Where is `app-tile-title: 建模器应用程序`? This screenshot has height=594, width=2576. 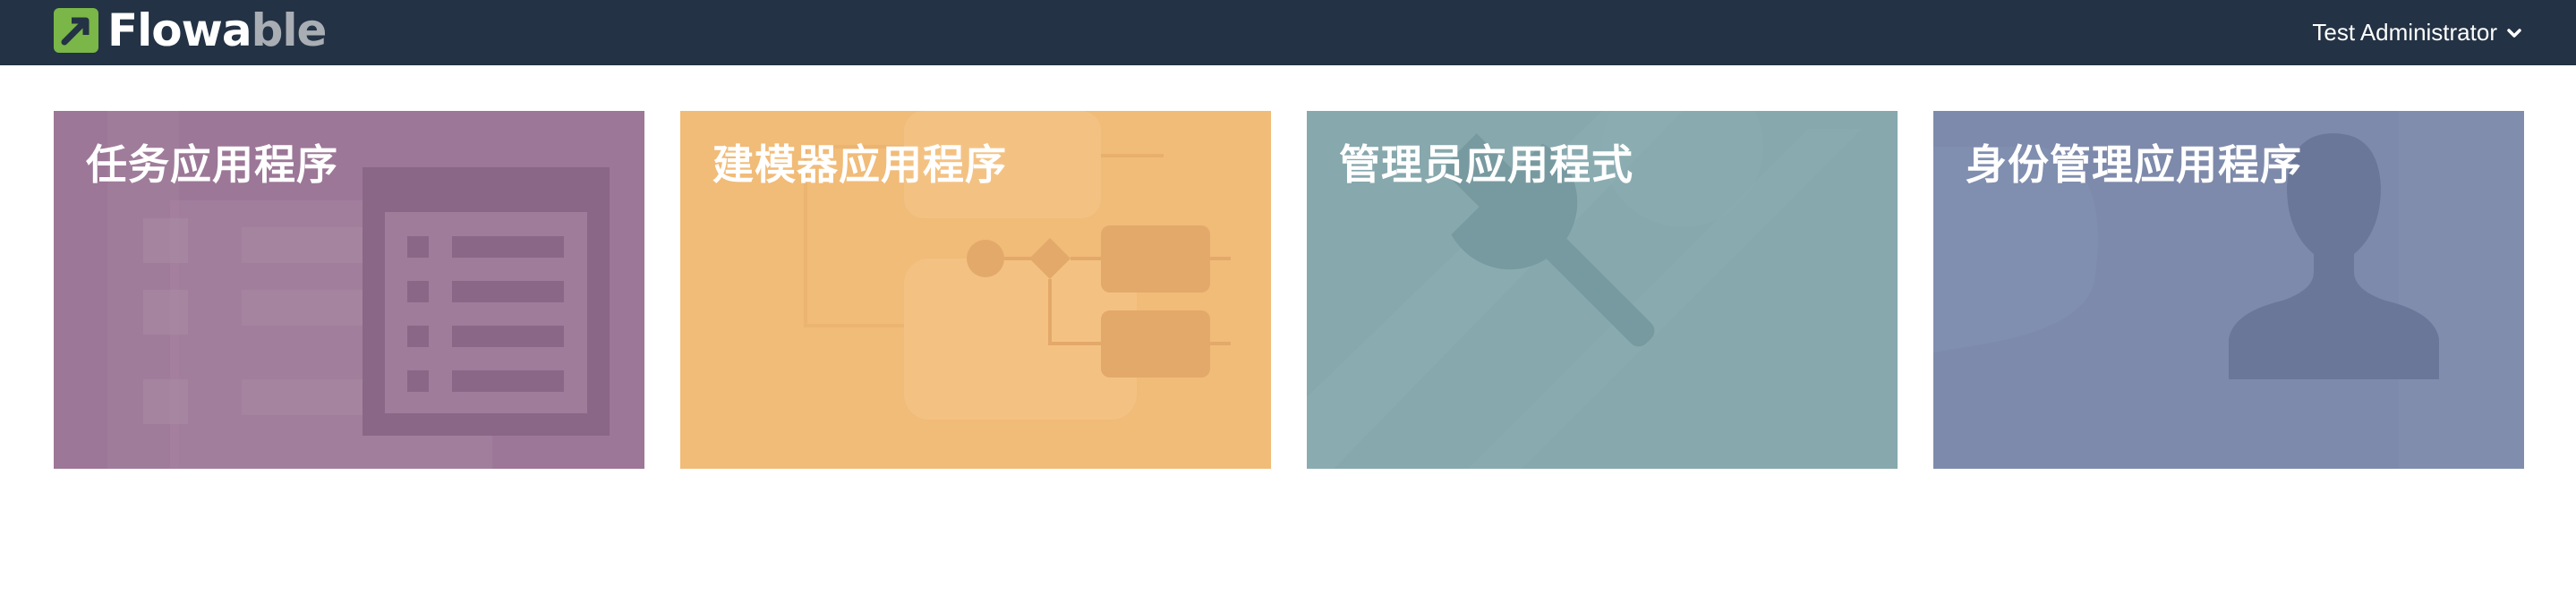
app-tile-title: 建模器应用程序 is located at coordinates (859, 164).